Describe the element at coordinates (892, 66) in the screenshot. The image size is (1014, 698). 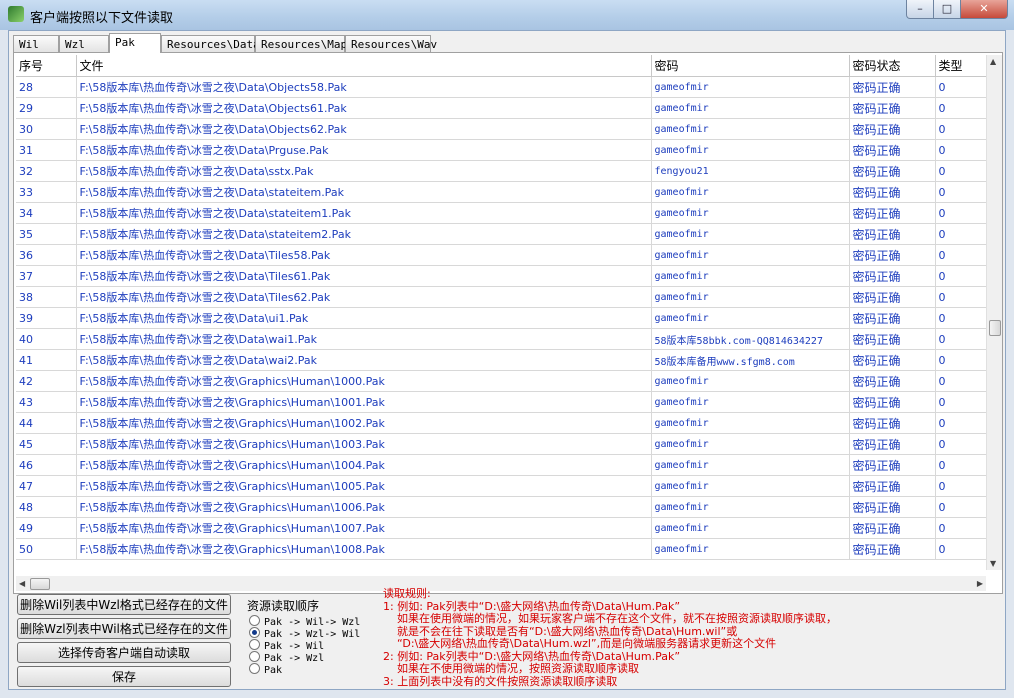
I see `column-header-password-status: 密码状态` at that location.